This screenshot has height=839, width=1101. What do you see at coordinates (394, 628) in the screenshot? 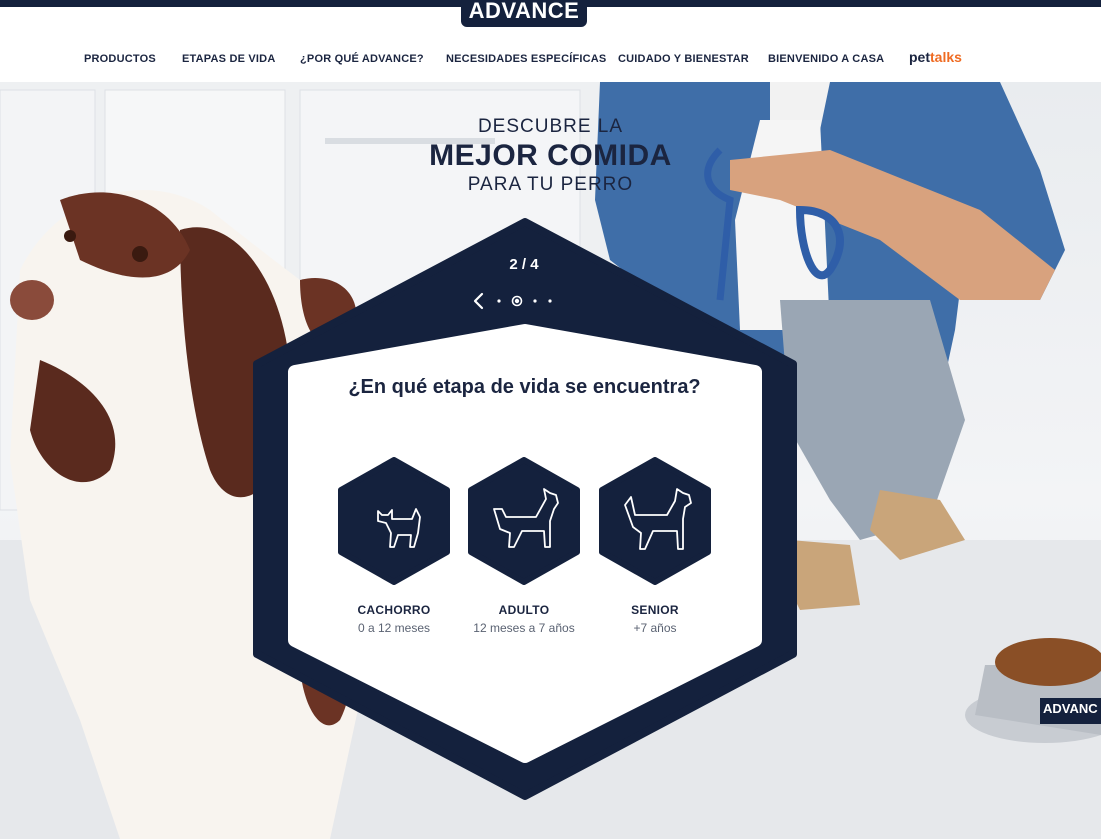
I see `stage-range: 0 a 12 meses` at bounding box center [394, 628].